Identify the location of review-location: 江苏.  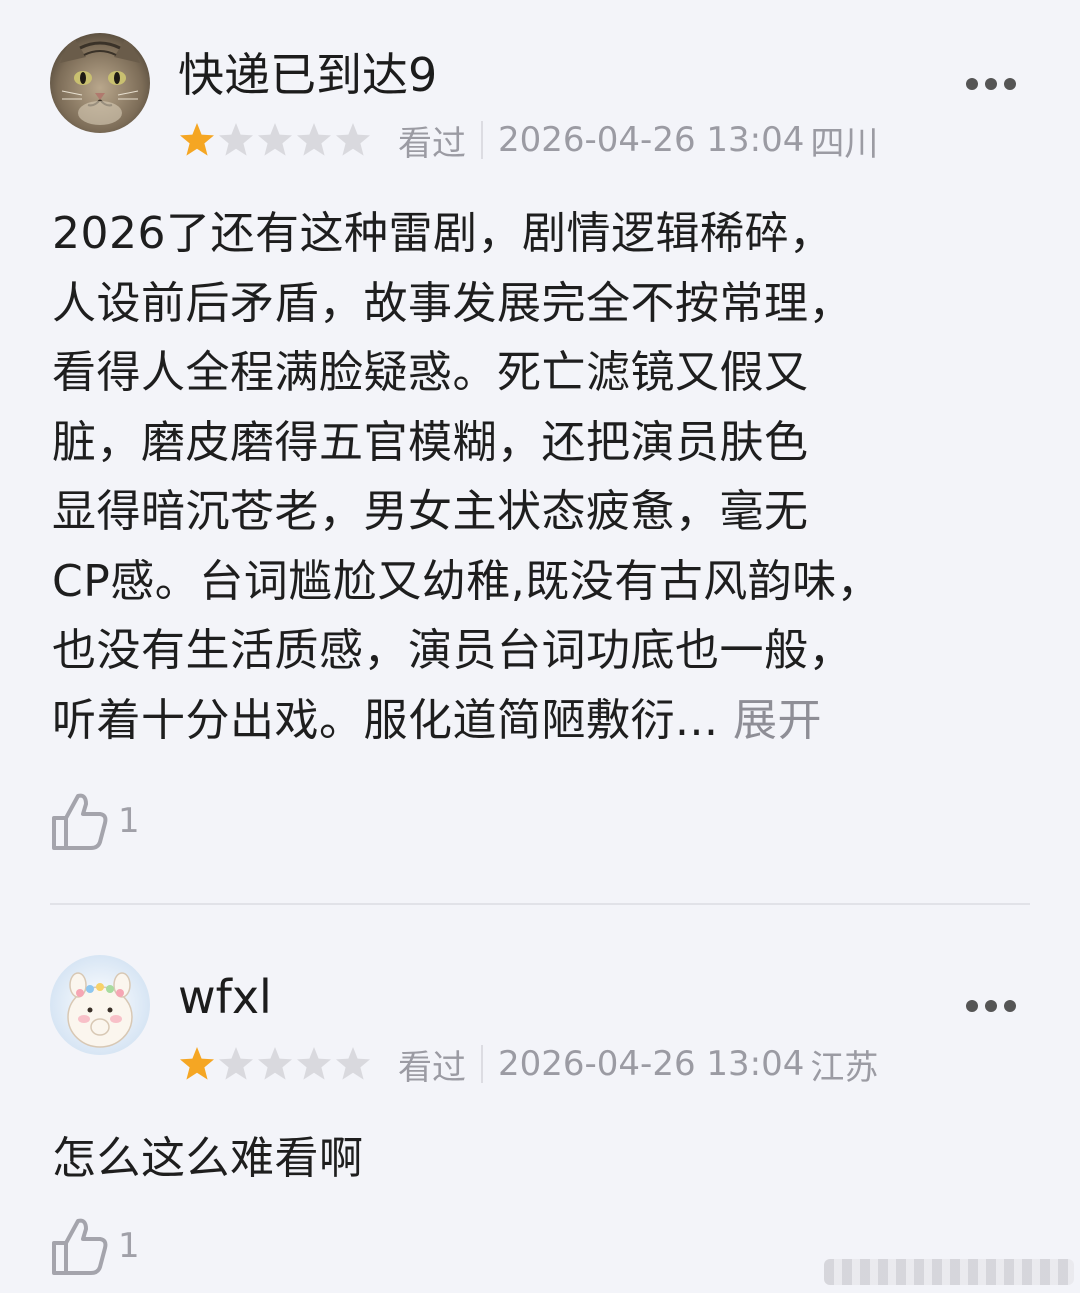
(844, 1067).